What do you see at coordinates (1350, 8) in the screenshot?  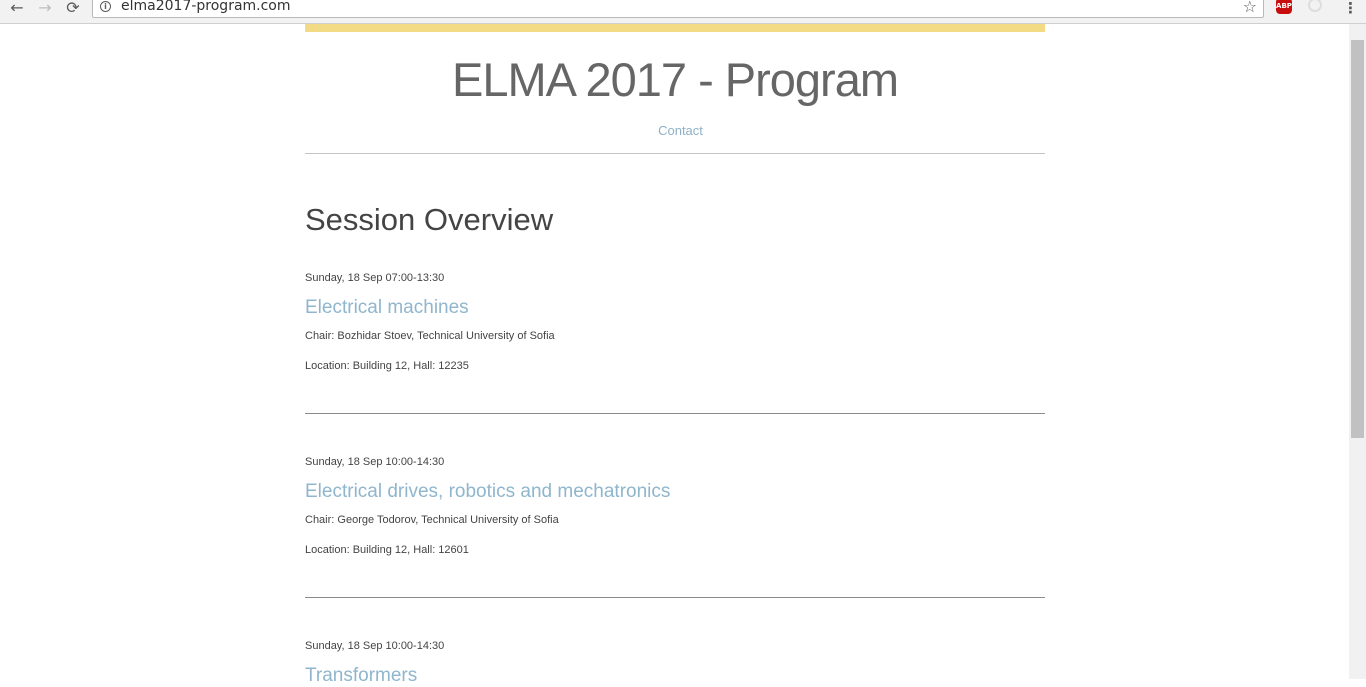 I see `browser-menu-icon: ⋮` at bounding box center [1350, 8].